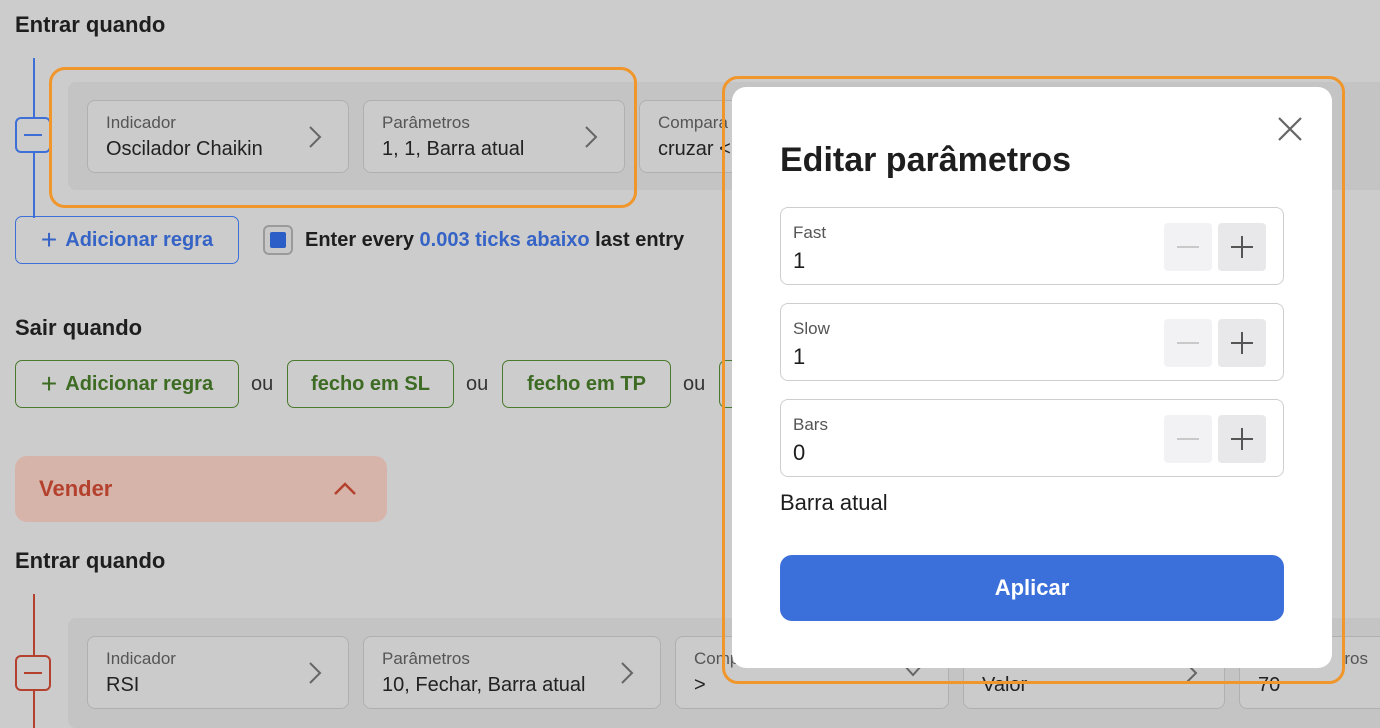 The width and height of the screenshot is (1380, 728). I want to click on buy-enter-heading: Entrar quando, so click(90, 24).